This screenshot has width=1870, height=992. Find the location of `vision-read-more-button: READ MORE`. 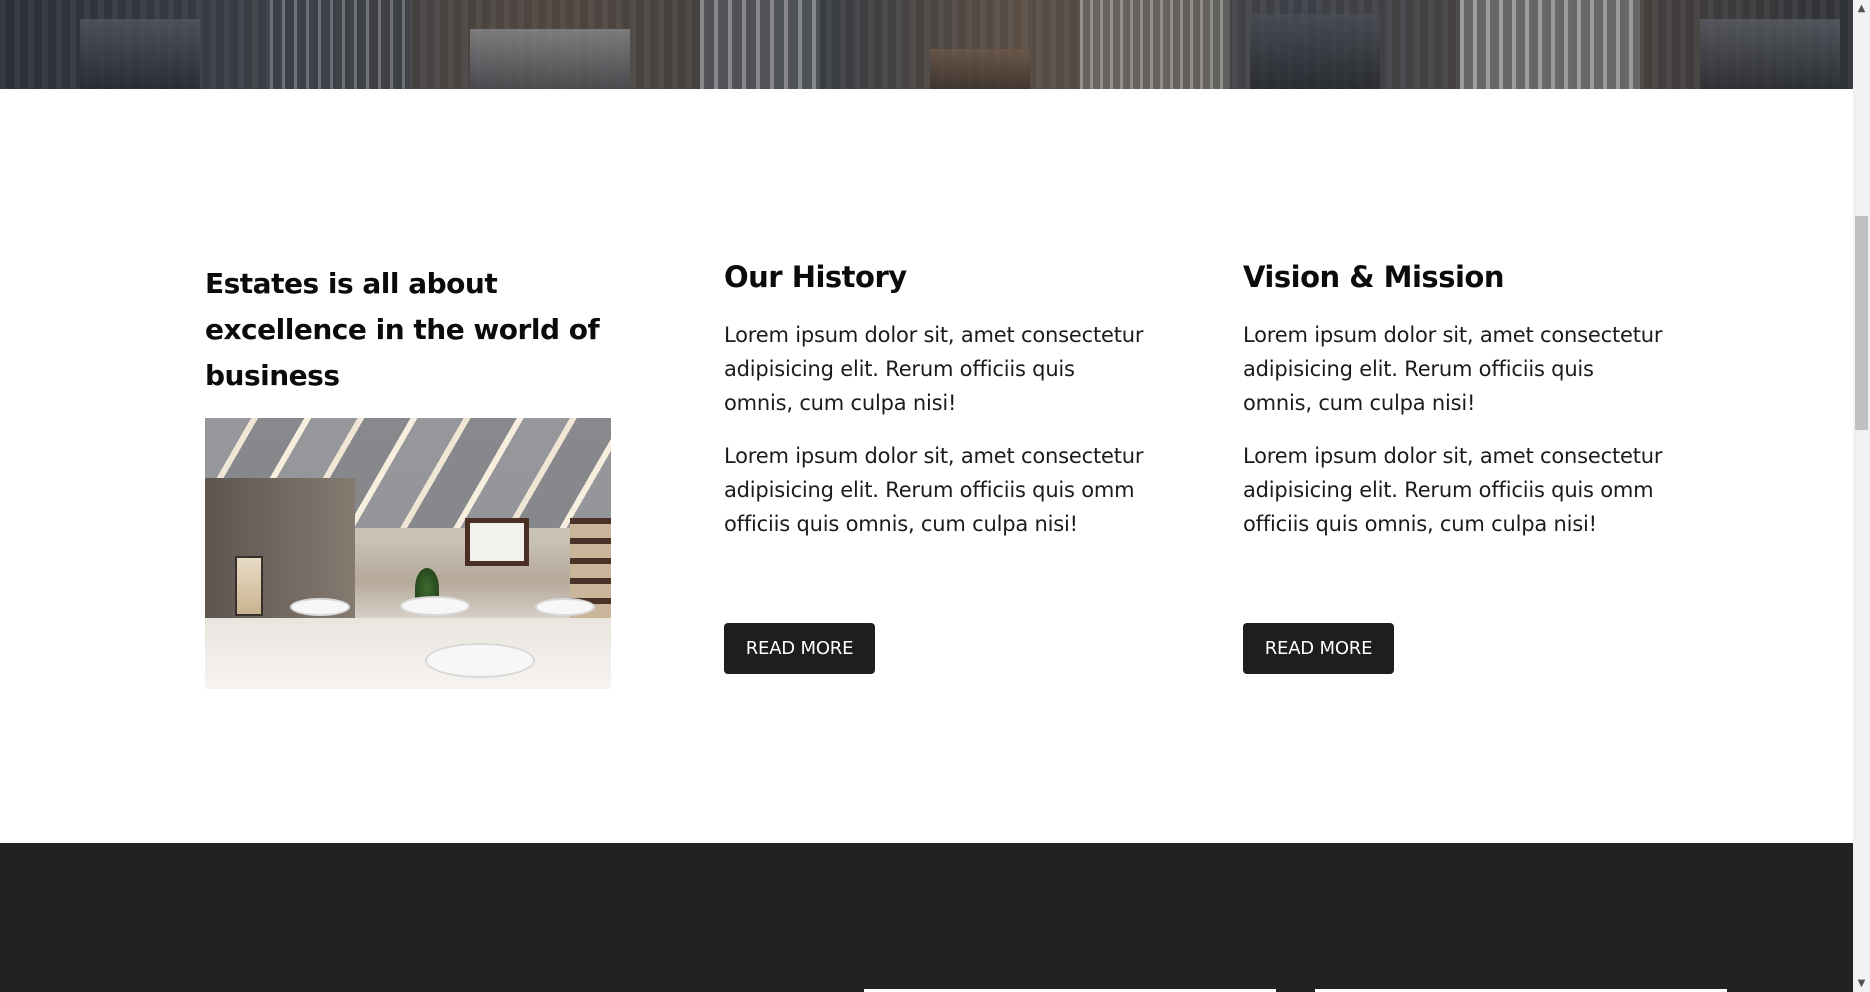

vision-read-more-button: READ MORE is located at coordinates (1318, 648).